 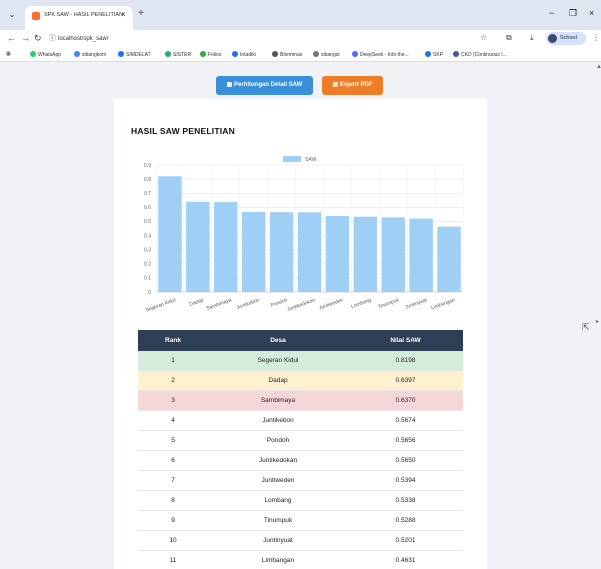 What do you see at coordinates (300, 381) in the screenshot?
I see `table-row: 2 Dadap 0.6397` at bounding box center [300, 381].